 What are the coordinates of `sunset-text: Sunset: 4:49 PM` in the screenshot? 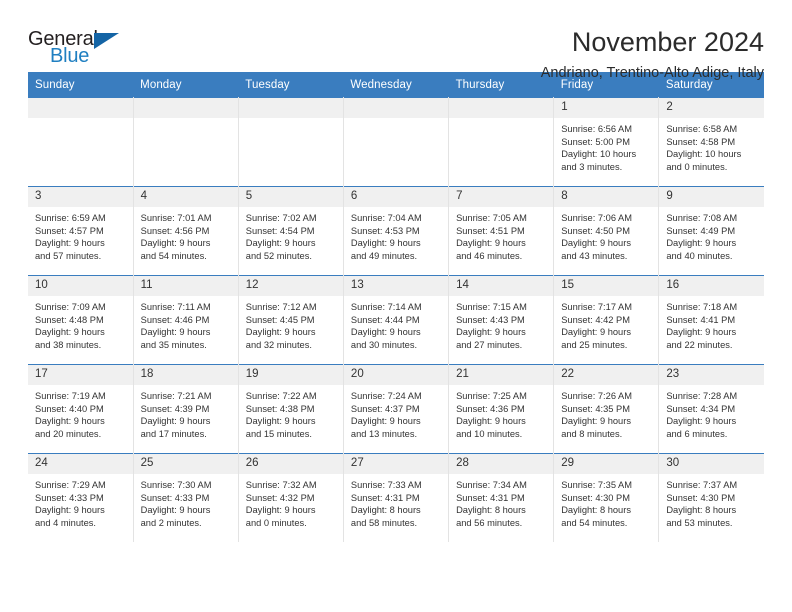 It's located at (701, 230).